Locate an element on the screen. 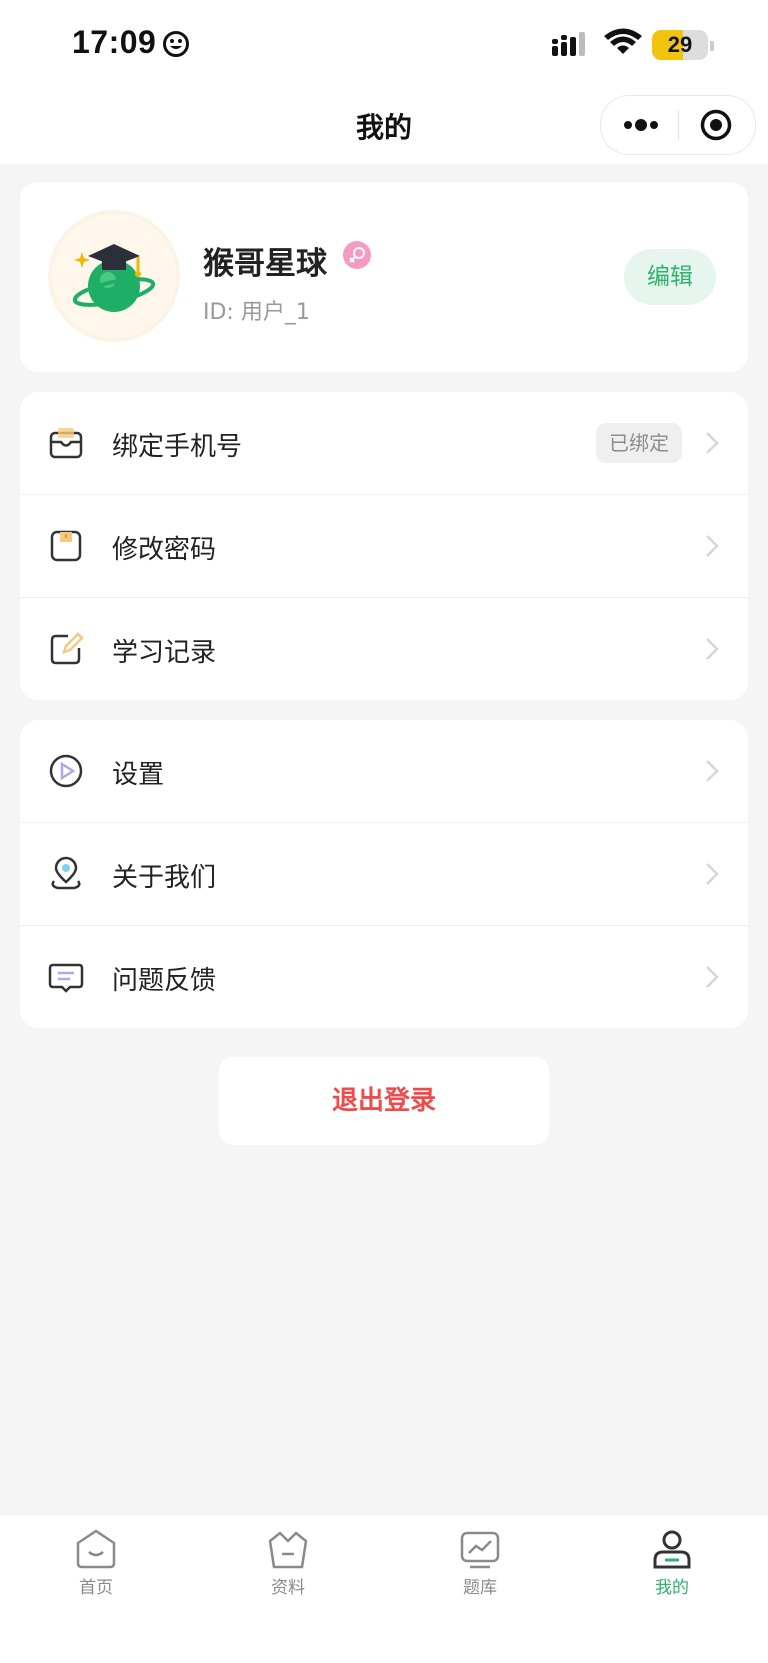 The image size is (768, 1663). status-bar: 17:09 29 is located at coordinates (384, 46).